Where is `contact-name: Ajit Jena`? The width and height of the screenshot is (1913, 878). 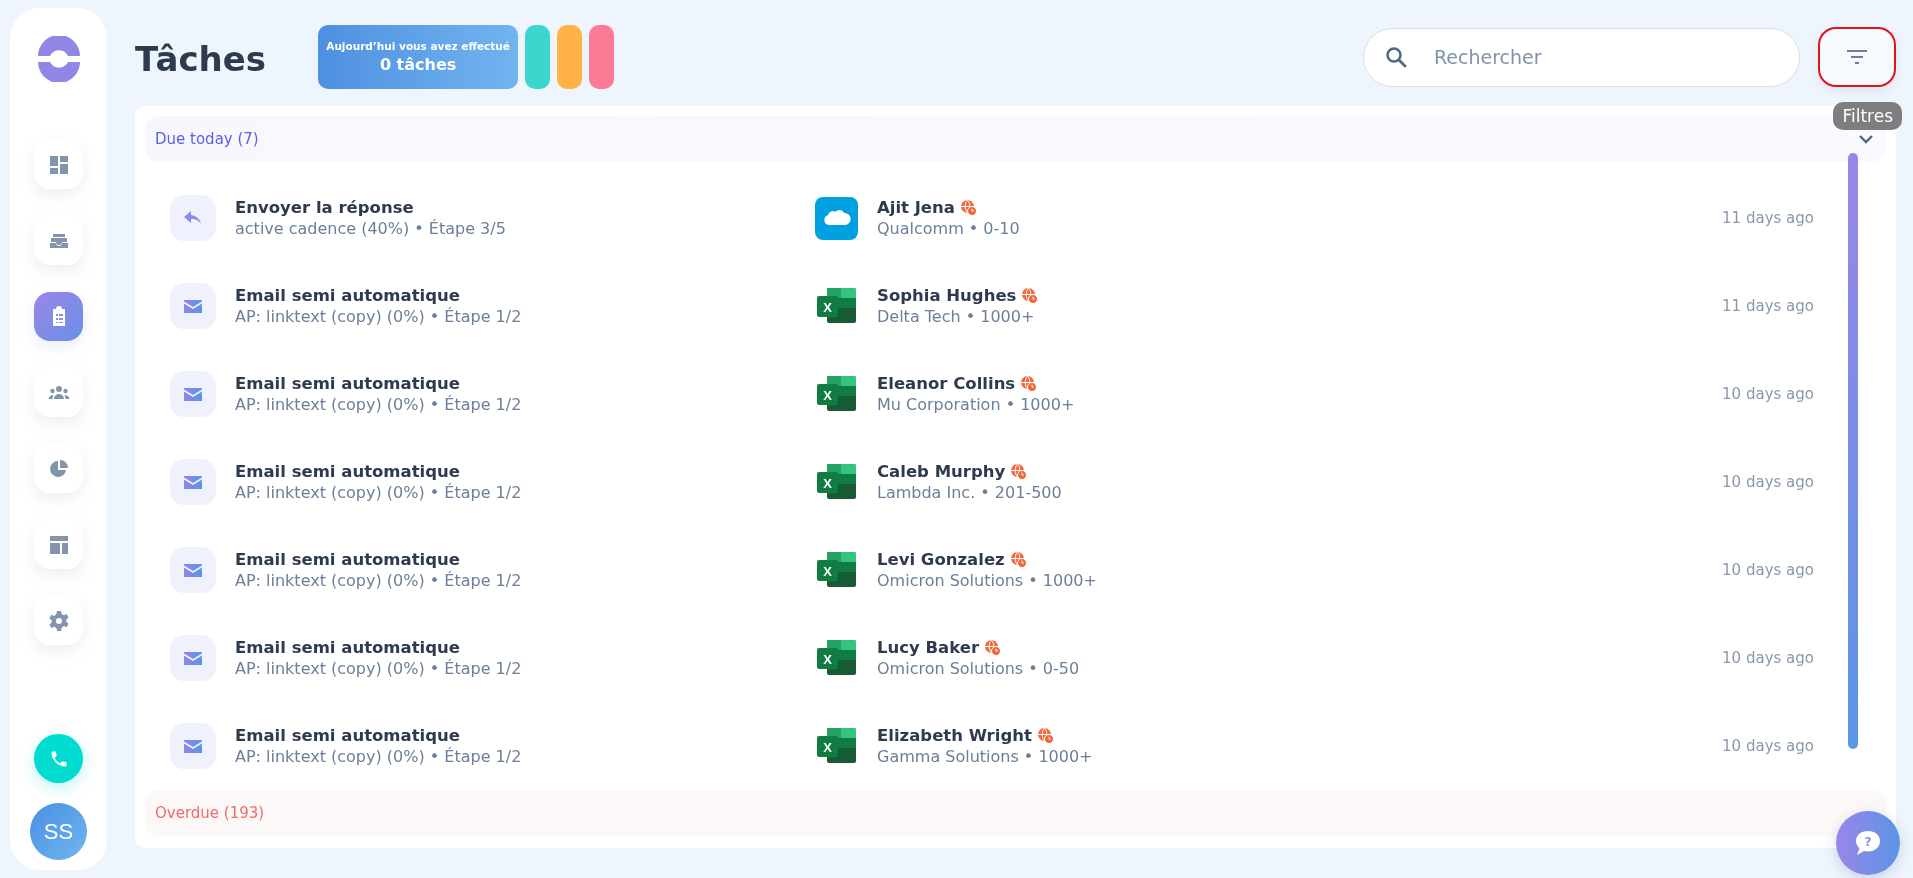
contact-name: Ajit Jena is located at coordinates (916, 207).